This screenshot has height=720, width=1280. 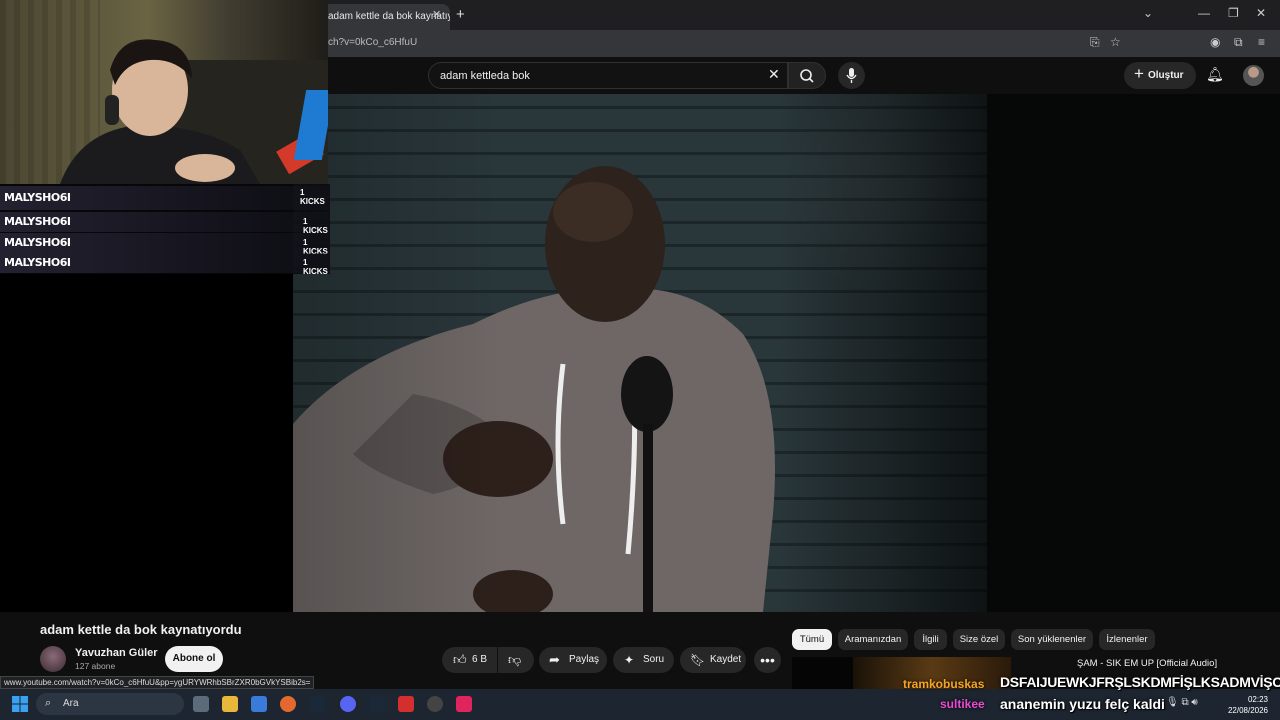 What do you see at coordinates (873, 639) in the screenshot?
I see `chip-from-search: Aramanızdan` at bounding box center [873, 639].